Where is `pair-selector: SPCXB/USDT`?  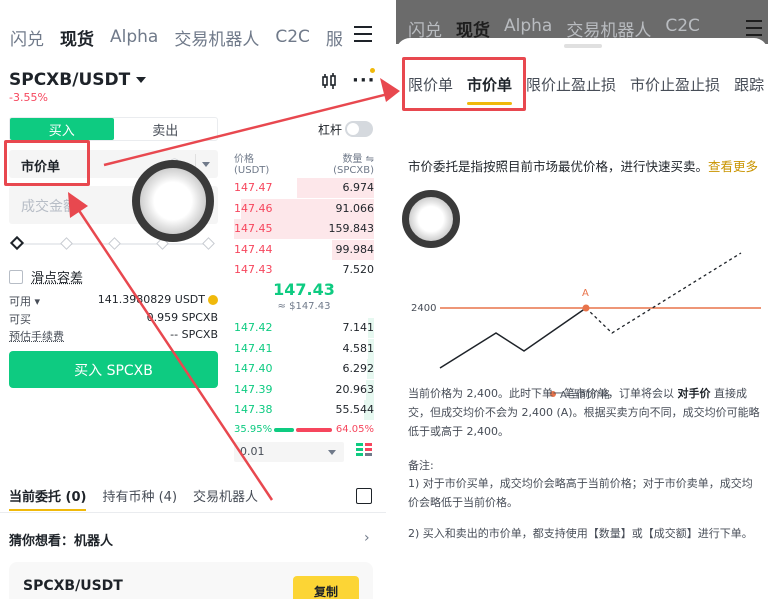
pair-selector: SPCXB/USDT is located at coordinates (78, 80).